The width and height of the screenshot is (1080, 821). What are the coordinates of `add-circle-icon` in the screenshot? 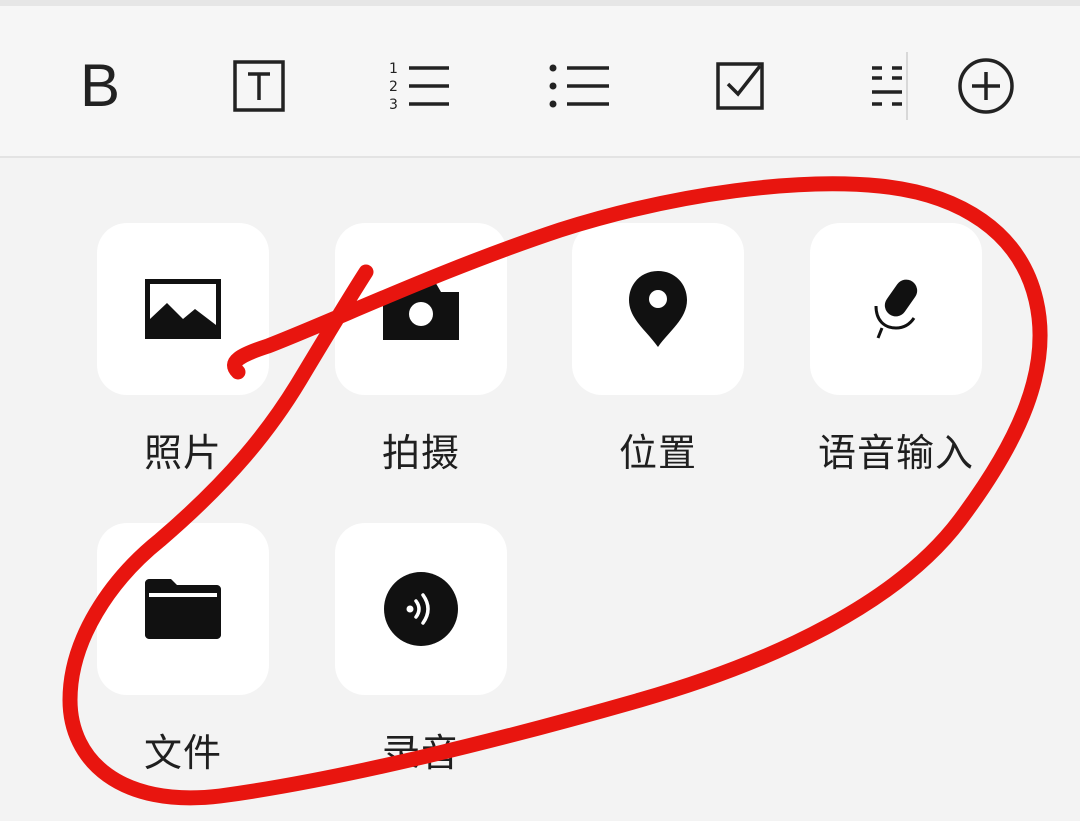 It's located at (986, 86).